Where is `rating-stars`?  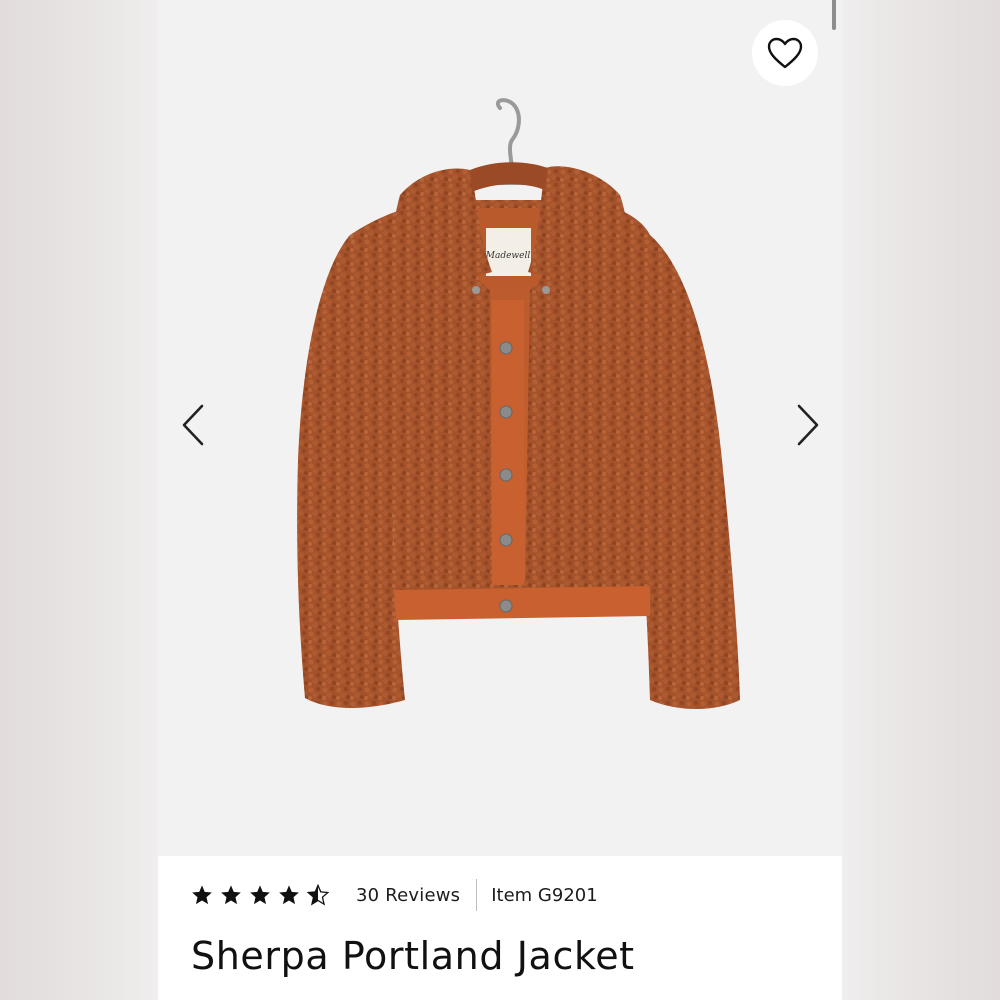 rating-stars is located at coordinates (263, 895).